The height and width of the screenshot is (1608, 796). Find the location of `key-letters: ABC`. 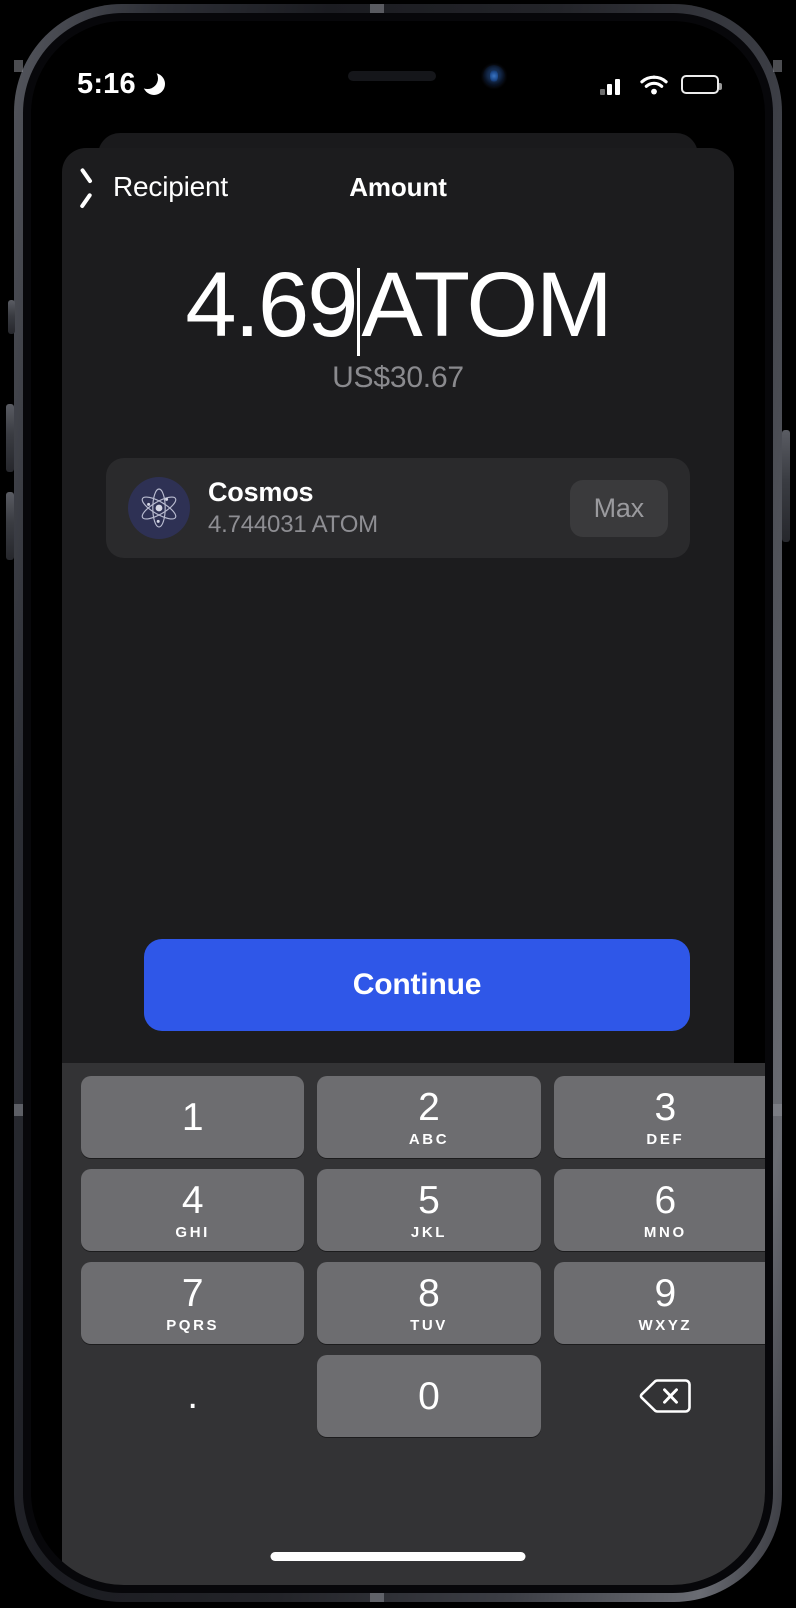

key-letters: ABC is located at coordinates (429, 1139).